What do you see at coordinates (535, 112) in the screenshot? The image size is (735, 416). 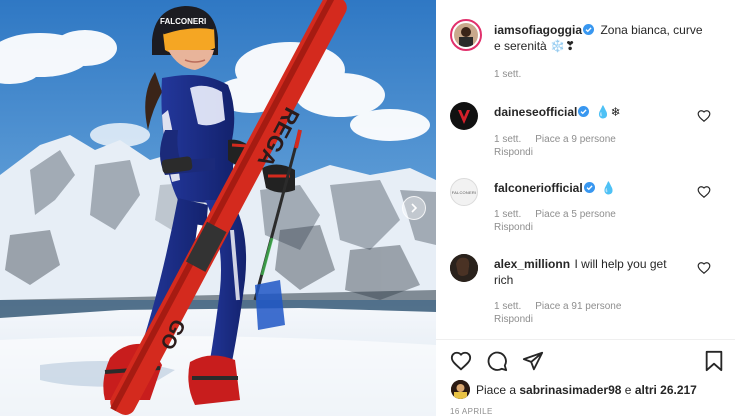 I see `comment-username: daineseofficial` at bounding box center [535, 112].